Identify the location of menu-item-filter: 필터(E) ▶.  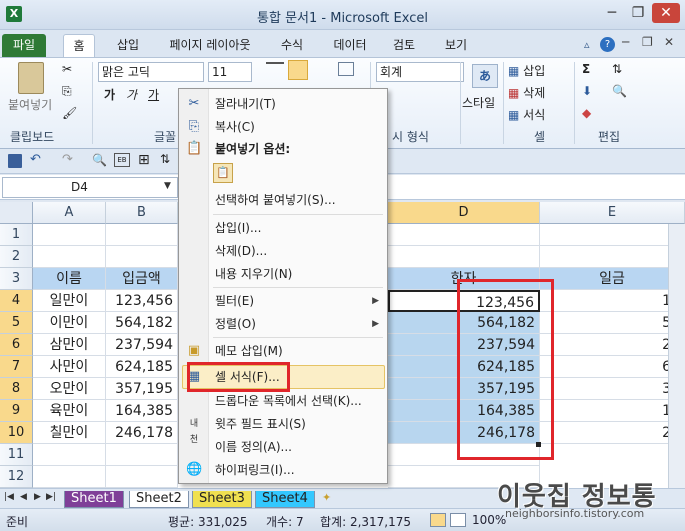
(297, 301).